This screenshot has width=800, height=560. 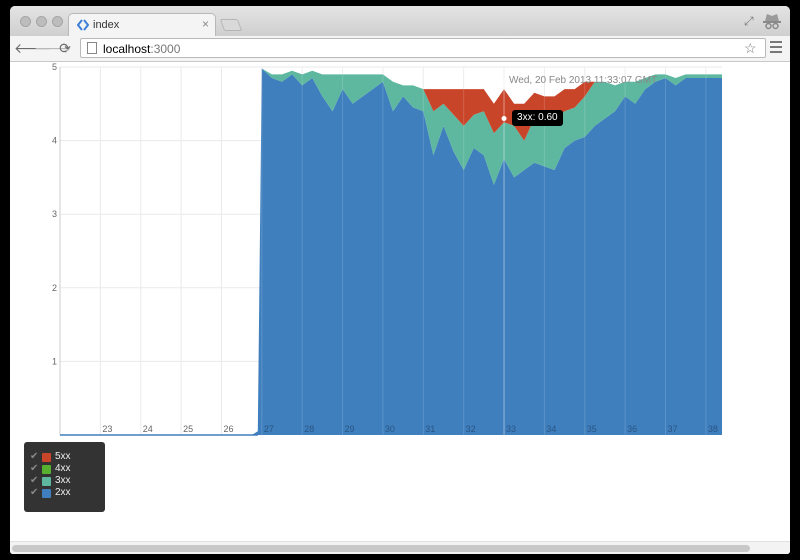 I want to click on x-tick-label: 36, so click(x=632, y=429).